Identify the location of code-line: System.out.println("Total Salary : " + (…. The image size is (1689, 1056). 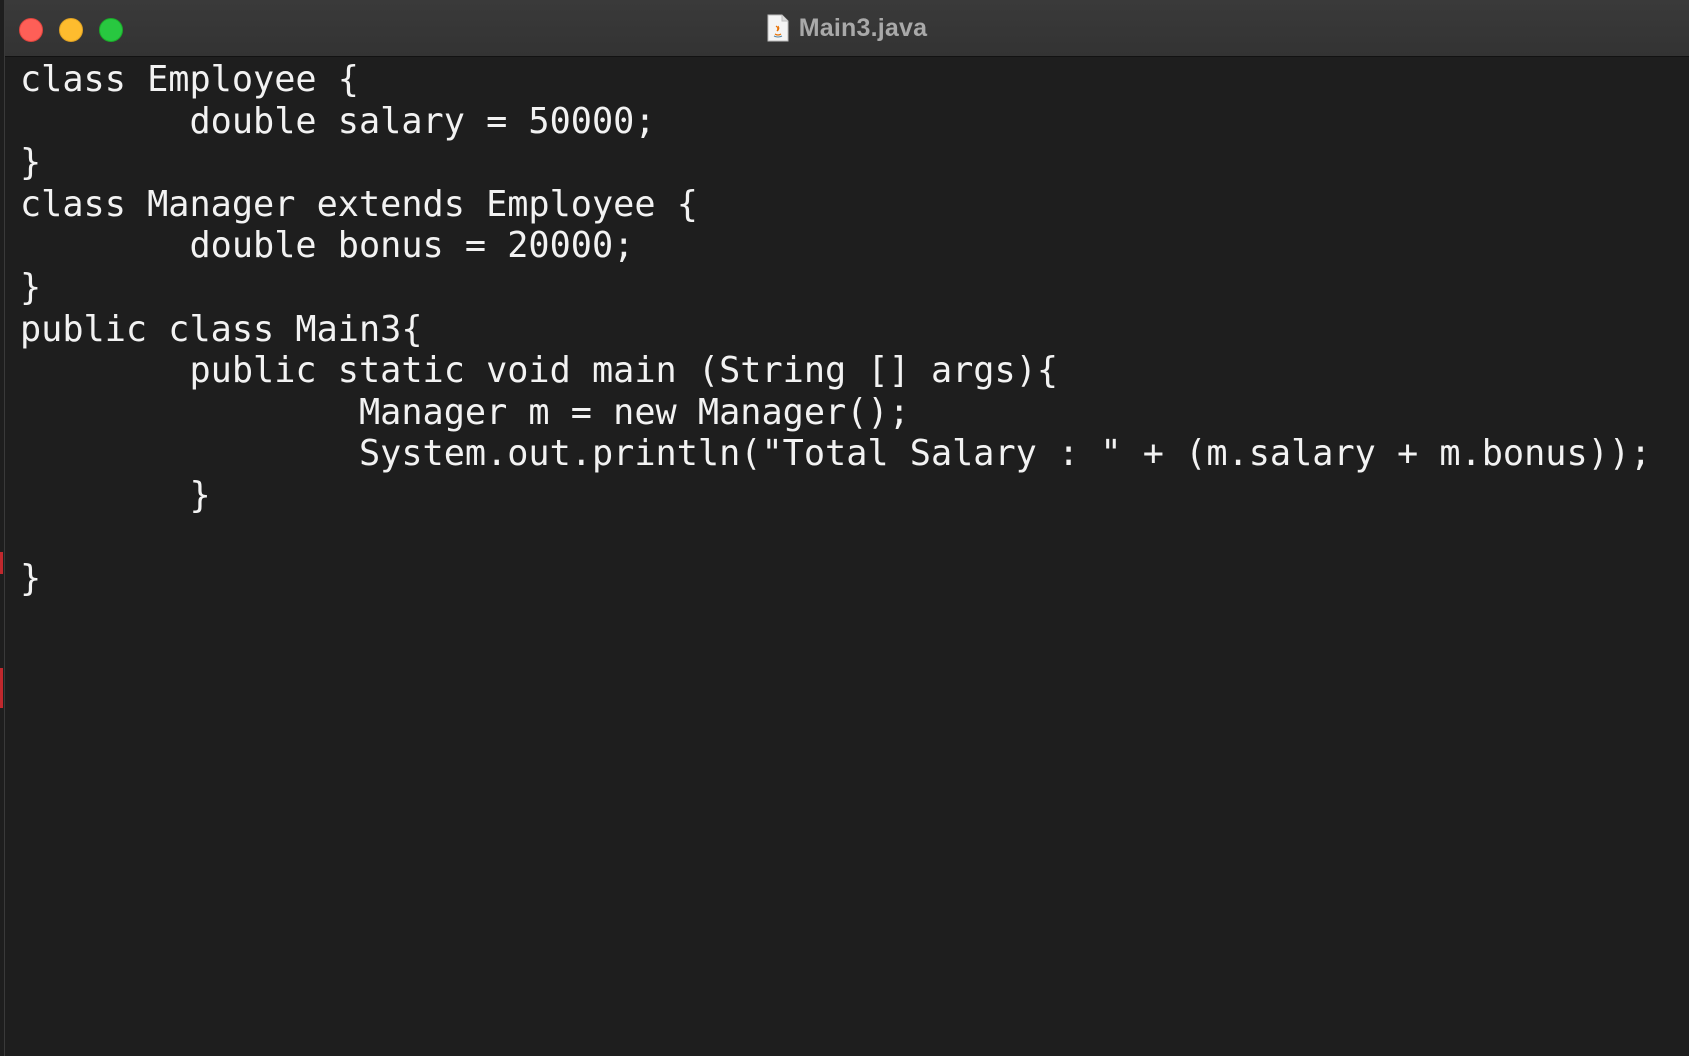
(835, 454).